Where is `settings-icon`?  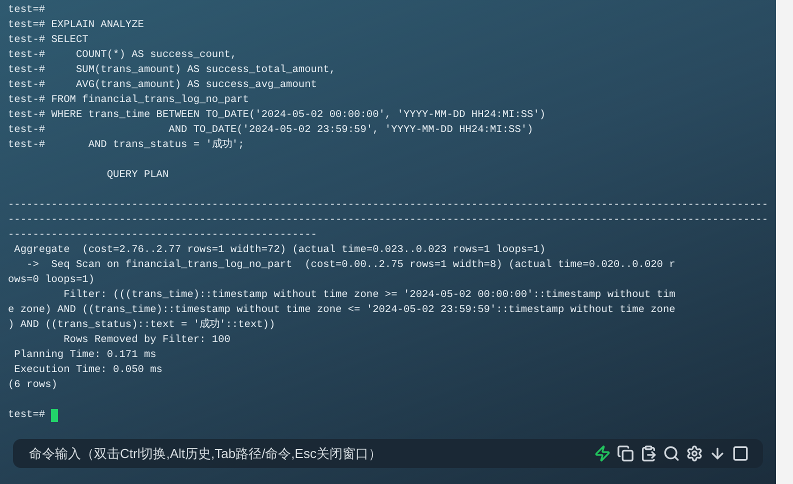 settings-icon is located at coordinates (694, 453).